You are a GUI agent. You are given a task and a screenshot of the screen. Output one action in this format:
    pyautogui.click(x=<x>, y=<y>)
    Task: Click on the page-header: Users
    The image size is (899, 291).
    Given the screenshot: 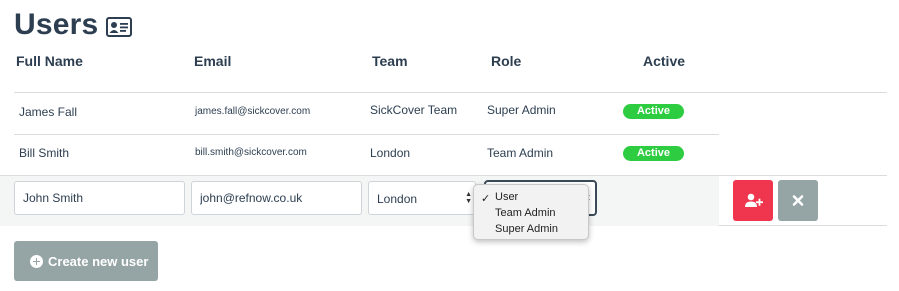 What is the action you would take?
    pyautogui.click(x=73, y=25)
    